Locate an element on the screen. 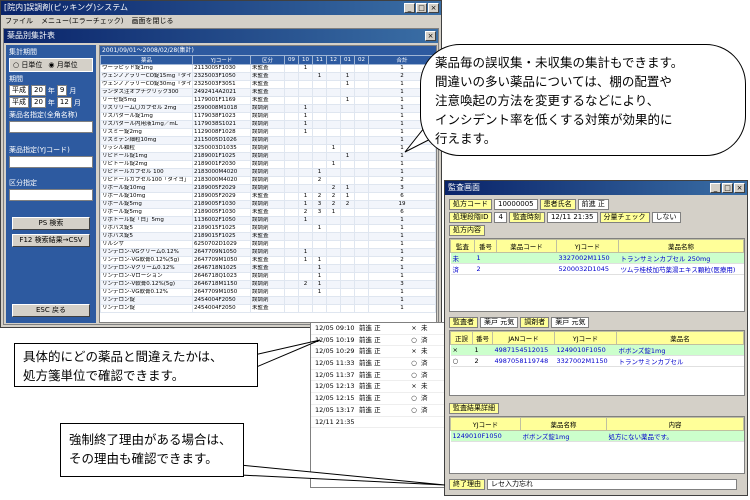 This screenshot has width=750, height=500. year-from-input: 20 is located at coordinates (38, 90).